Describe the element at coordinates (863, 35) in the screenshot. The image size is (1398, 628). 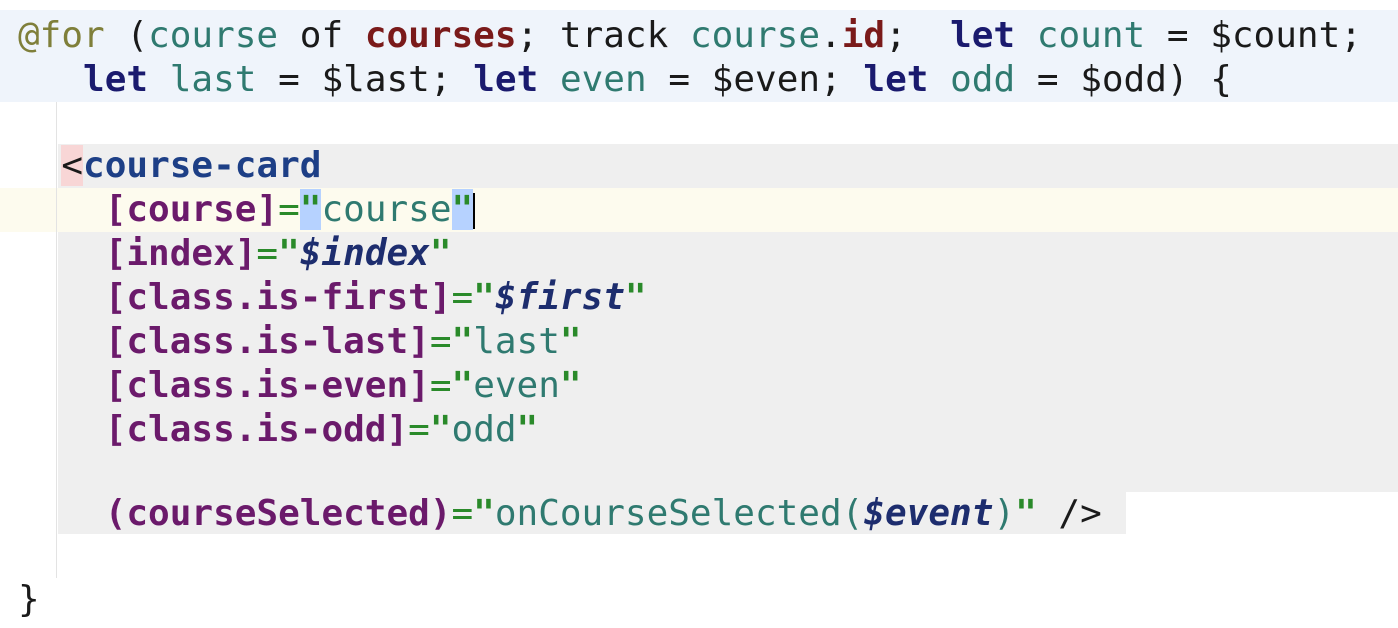
I see `token: id` at that location.